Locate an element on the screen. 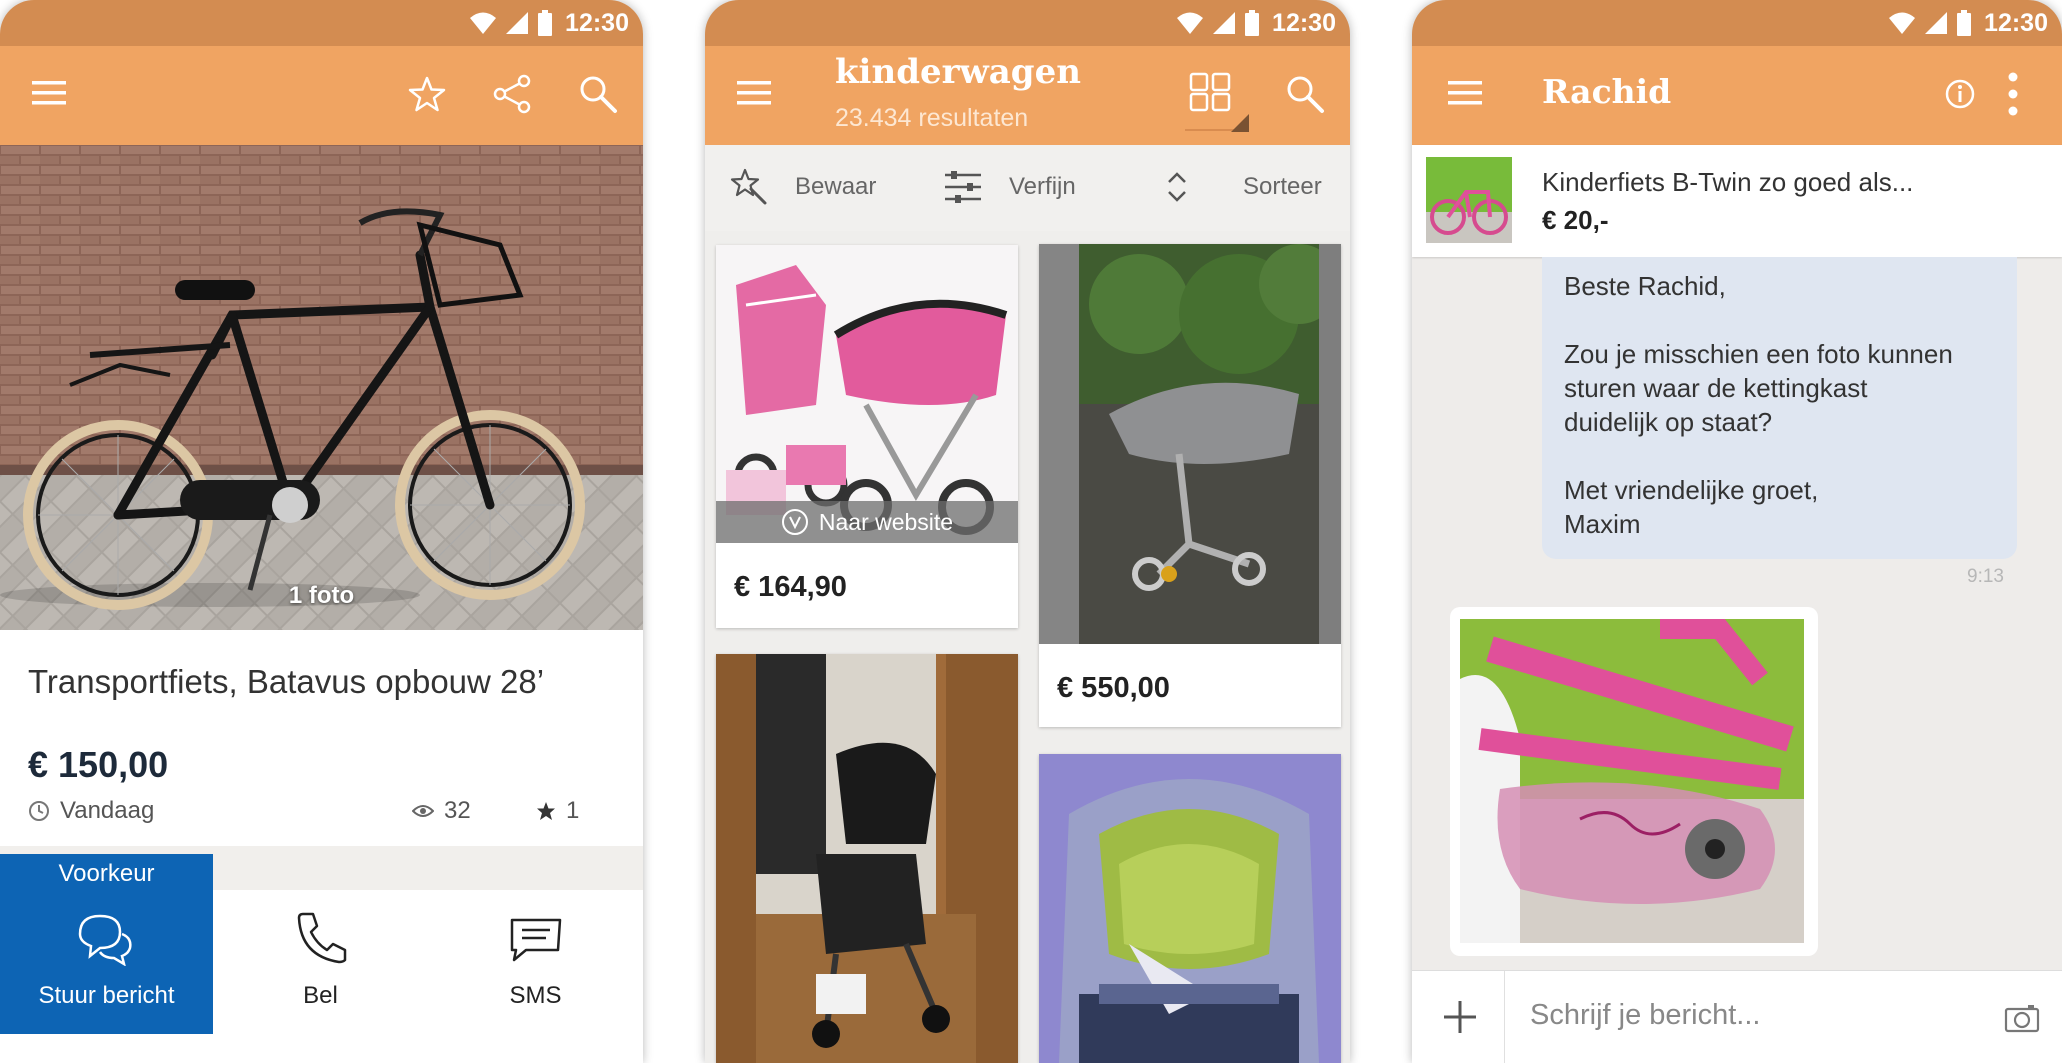 The height and width of the screenshot is (1063, 2062). composer-divider is located at coordinates (1504, 1017).